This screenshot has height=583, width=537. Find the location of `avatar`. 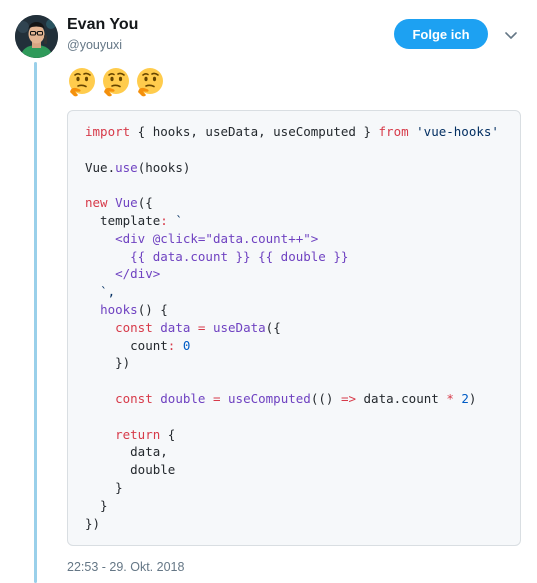

avatar is located at coordinates (36, 36).